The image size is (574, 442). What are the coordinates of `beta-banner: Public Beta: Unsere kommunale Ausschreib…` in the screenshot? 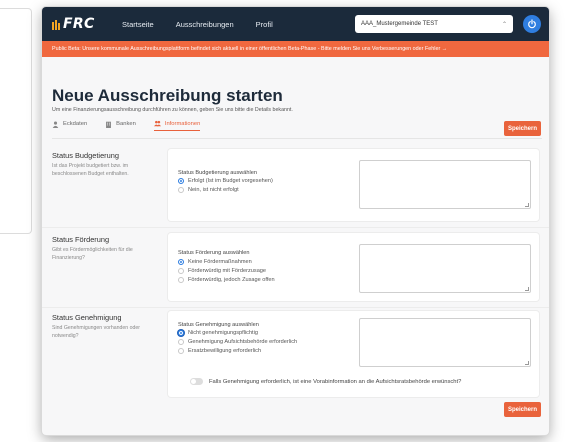 It's located at (295, 49).